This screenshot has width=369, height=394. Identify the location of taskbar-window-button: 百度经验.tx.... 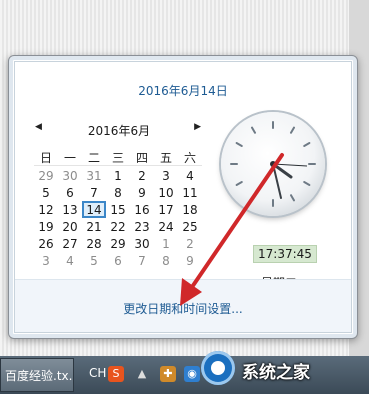
(37, 375).